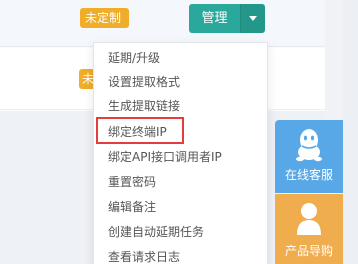 This screenshot has height=264, width=358. Describe the element at coordinates (132, 182) in the screenshot. I see `menu-item-reset-password: 重置密码` at that location.